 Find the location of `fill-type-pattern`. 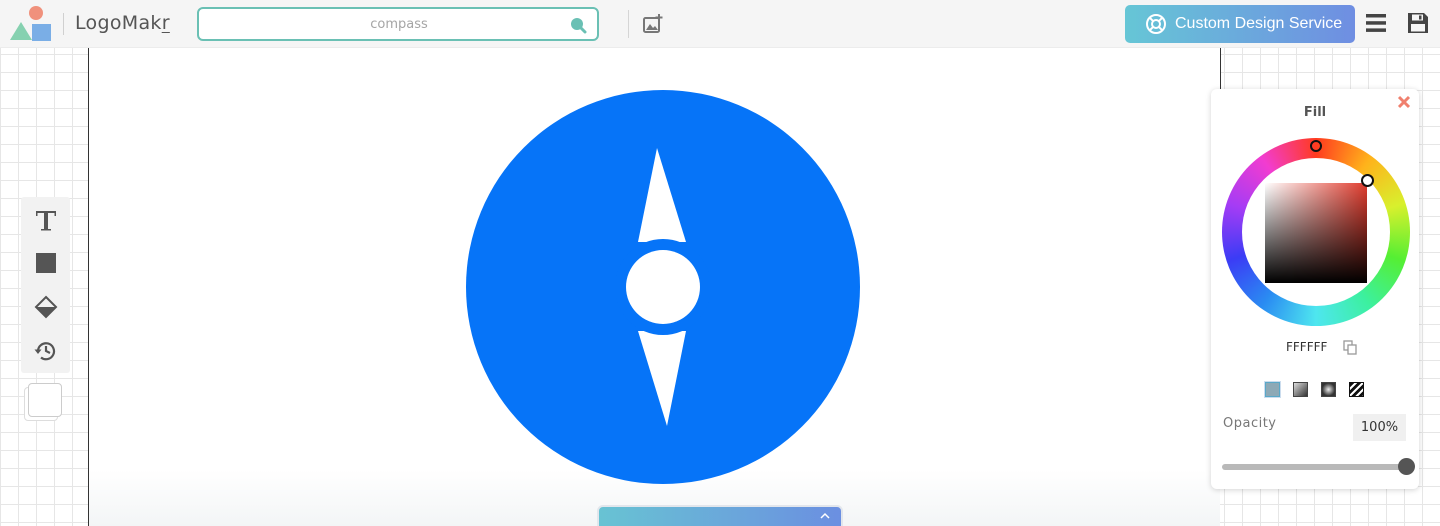

fill-type-pattern is located at coordinates (1356, 389).